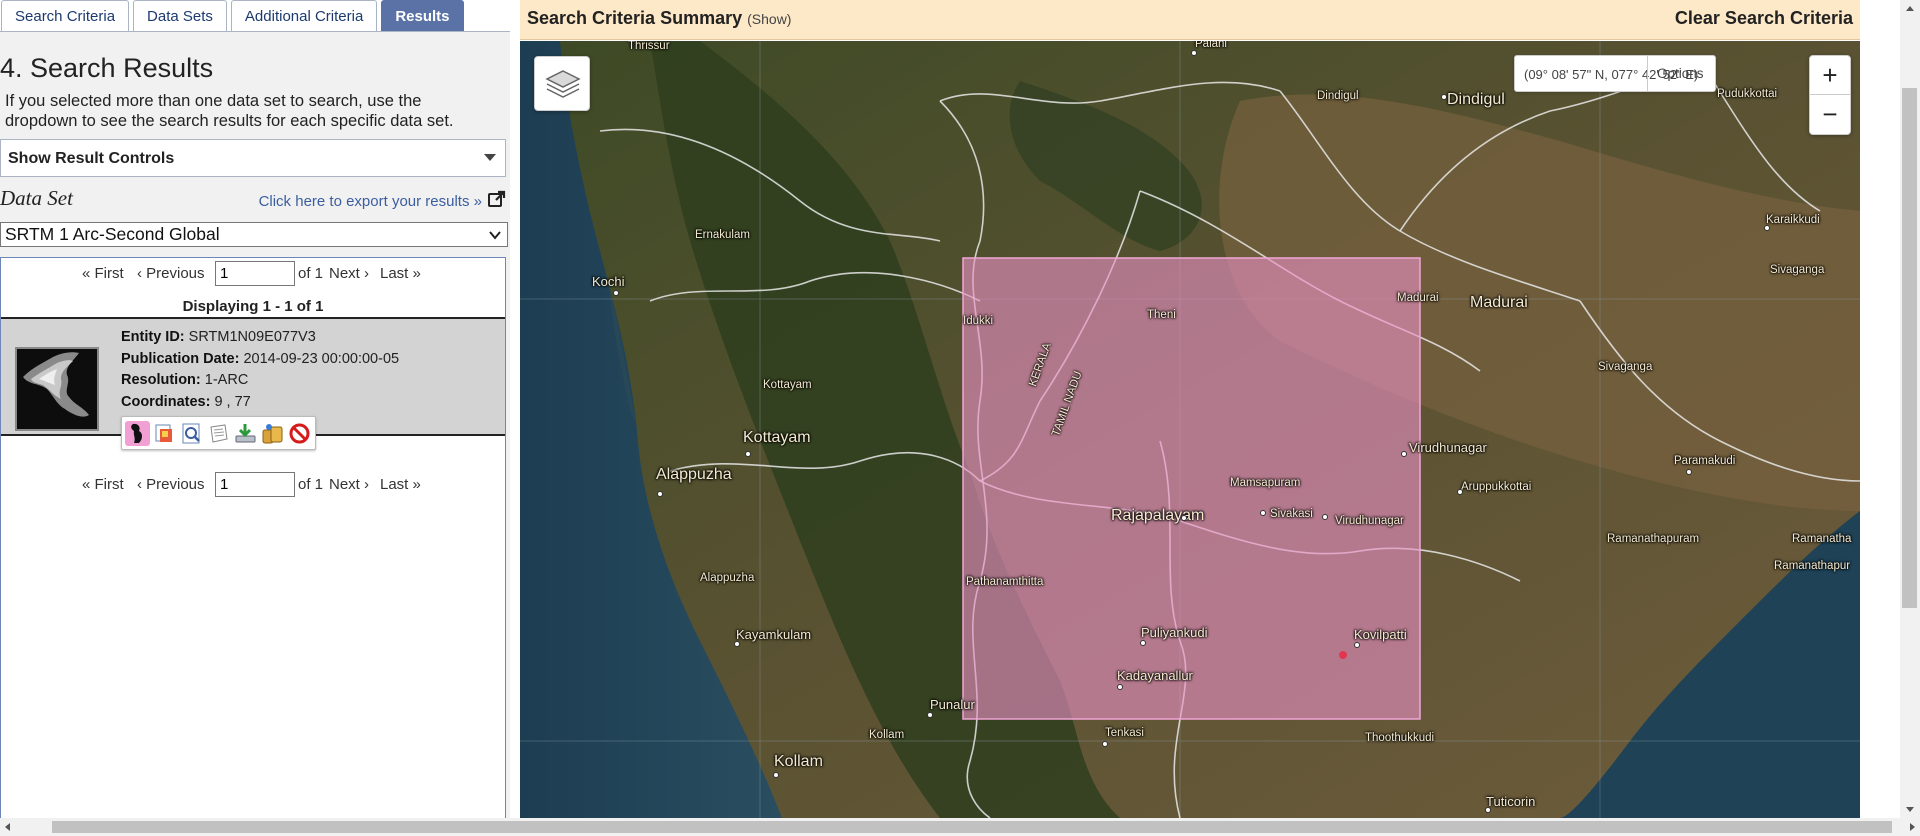  I want to click on result-controls-label: Show Result Controls, so click(91, 158).